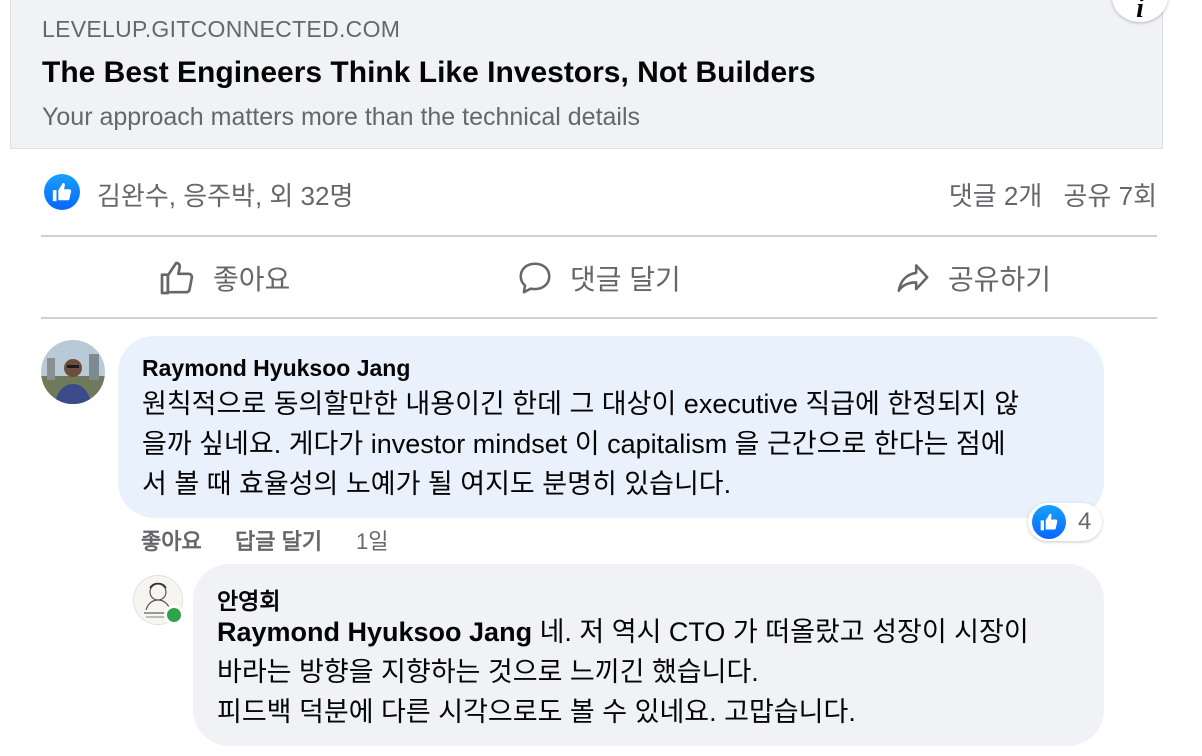  Describe the element at coordinates (1140, 12) in the screenshot. I see `info-icon: i` at that location.